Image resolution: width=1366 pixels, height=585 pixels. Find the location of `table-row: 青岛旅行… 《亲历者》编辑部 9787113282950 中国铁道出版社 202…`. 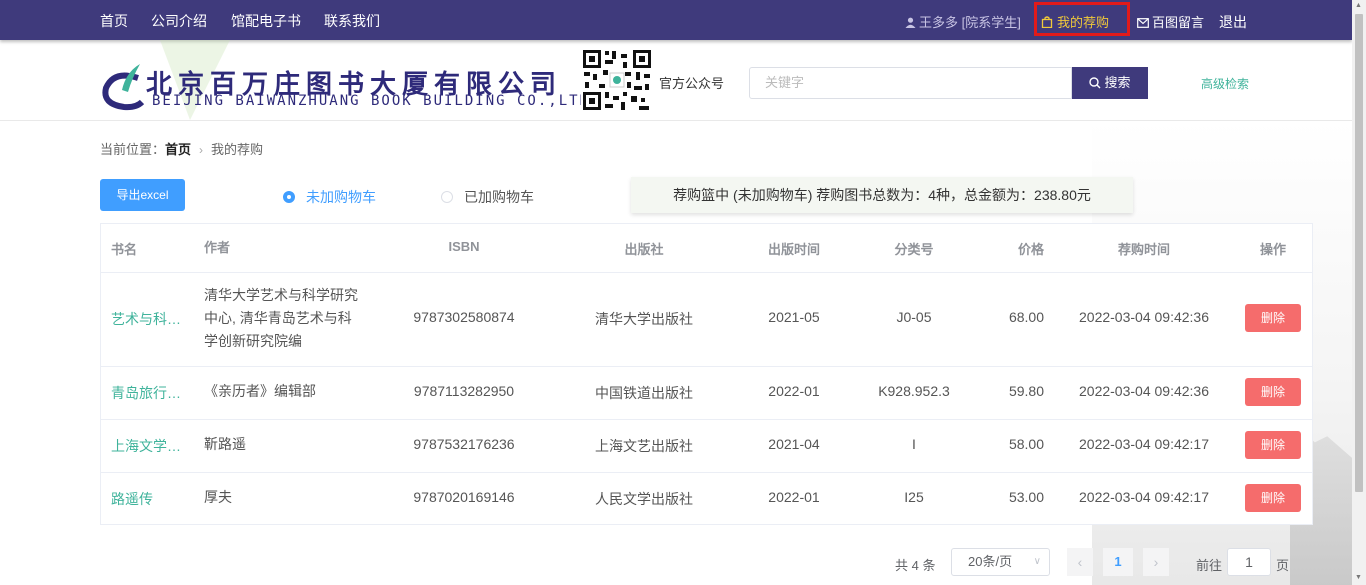

table-row: 青岛旅行… 《亲历者》编辑部 9787113282950 中国铁道出版社 202… is located at coordinates (706, 393).